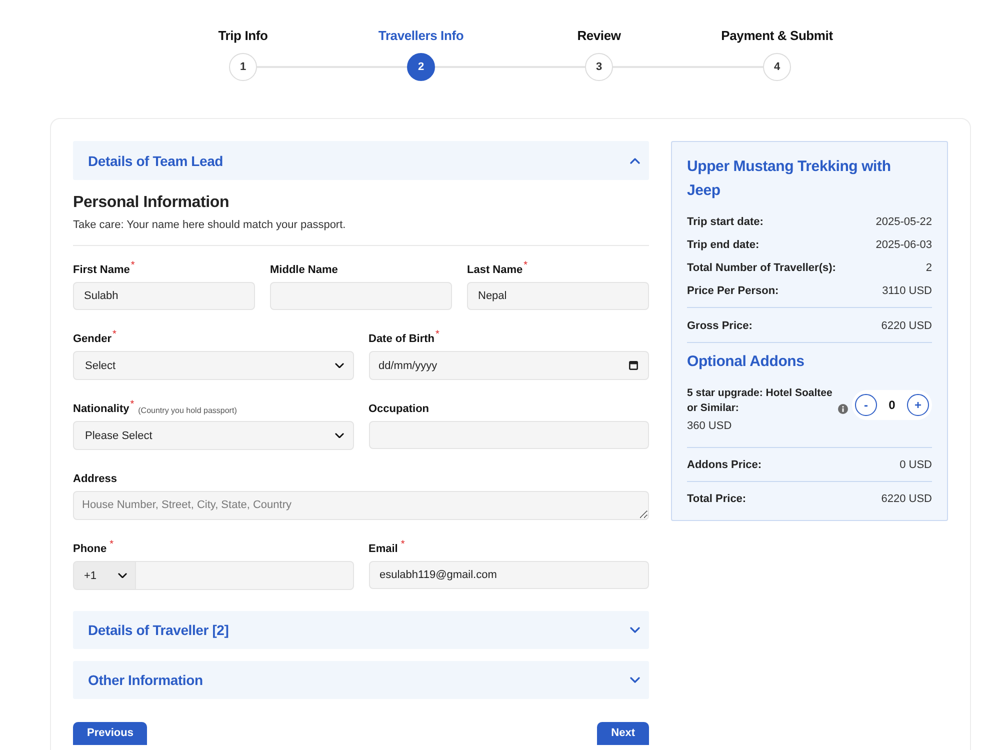  I want to click on field-hint: (Country you hold passport), so click(187, 410).